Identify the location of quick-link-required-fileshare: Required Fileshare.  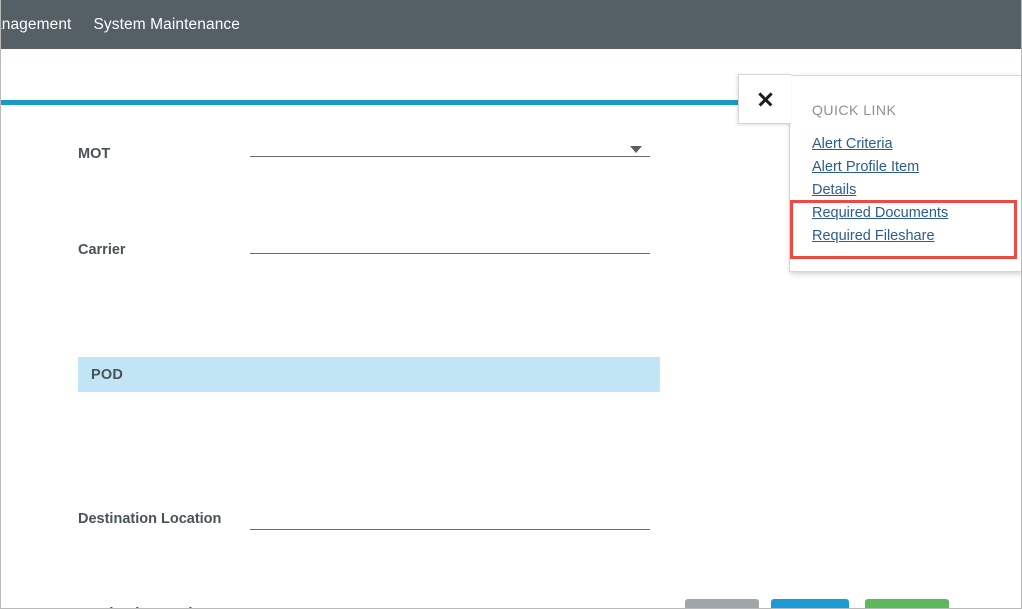
(912, 236).